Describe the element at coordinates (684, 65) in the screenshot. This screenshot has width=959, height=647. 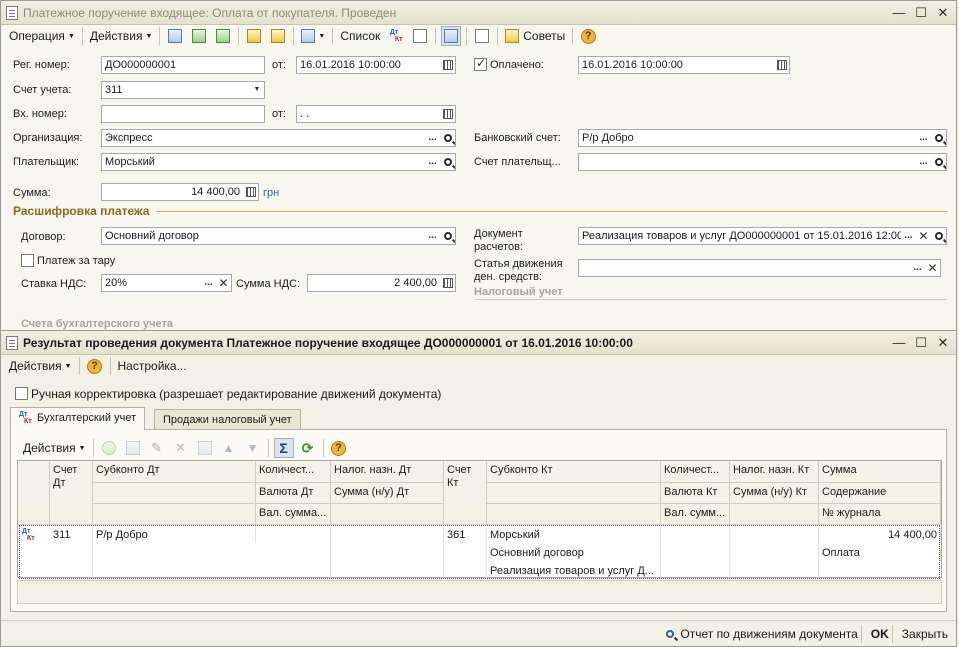
I see `paid-date-field: 16.01.2016 10:00:00` at that location.